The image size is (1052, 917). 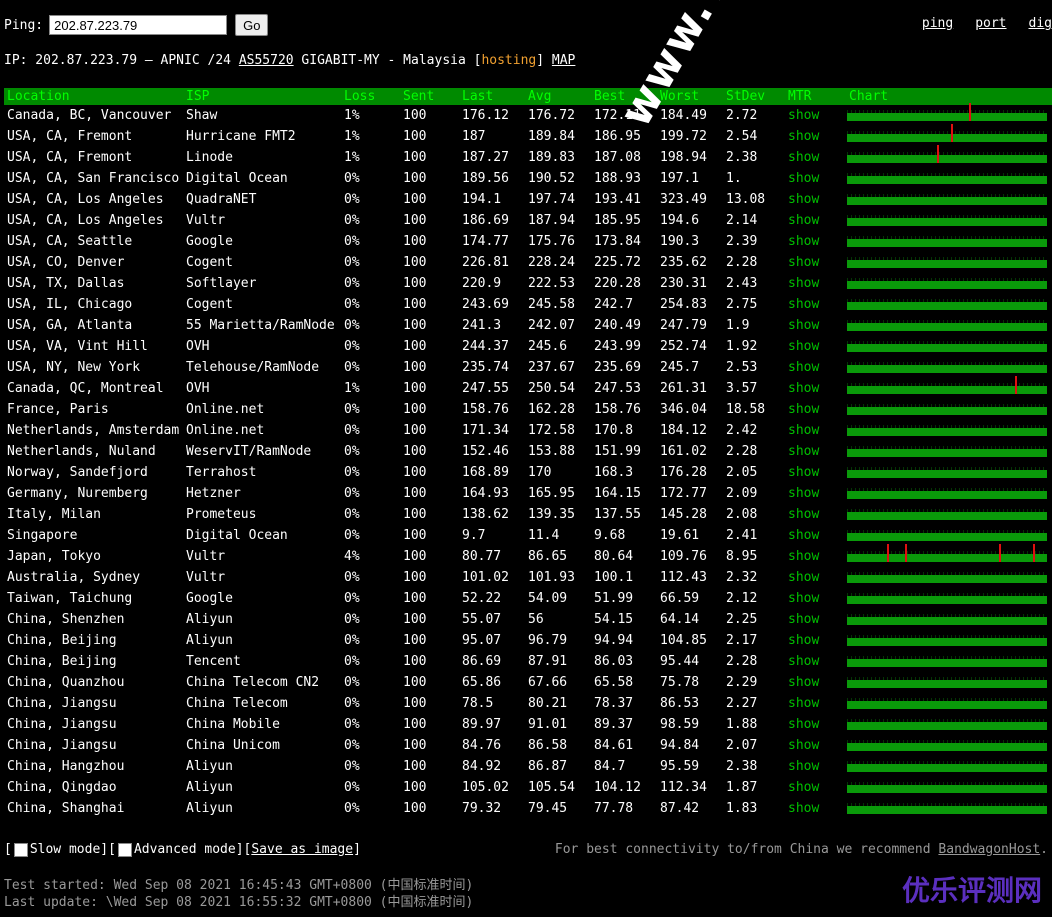 What do you see at coordinates (937, 23) in the screenshot?
I see `ping-link: ping` at bounding box center [937, 23].